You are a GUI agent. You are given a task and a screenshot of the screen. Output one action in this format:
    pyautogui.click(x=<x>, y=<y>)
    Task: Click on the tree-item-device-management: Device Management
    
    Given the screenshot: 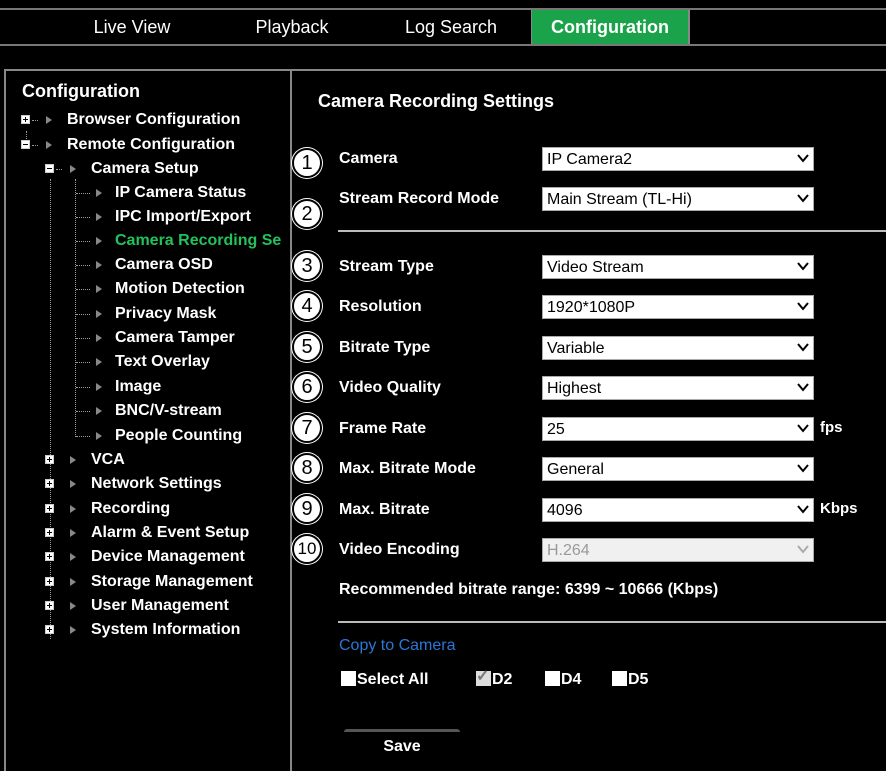 What is the action you would take?
    pyautogui.click(x=168, y=557)
    